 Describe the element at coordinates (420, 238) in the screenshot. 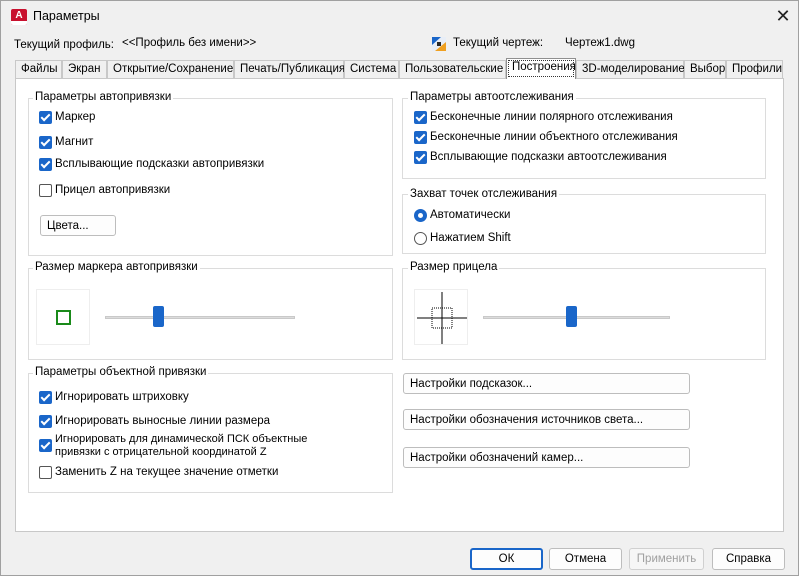

I see `shift-to-acquire-radio` at that location.